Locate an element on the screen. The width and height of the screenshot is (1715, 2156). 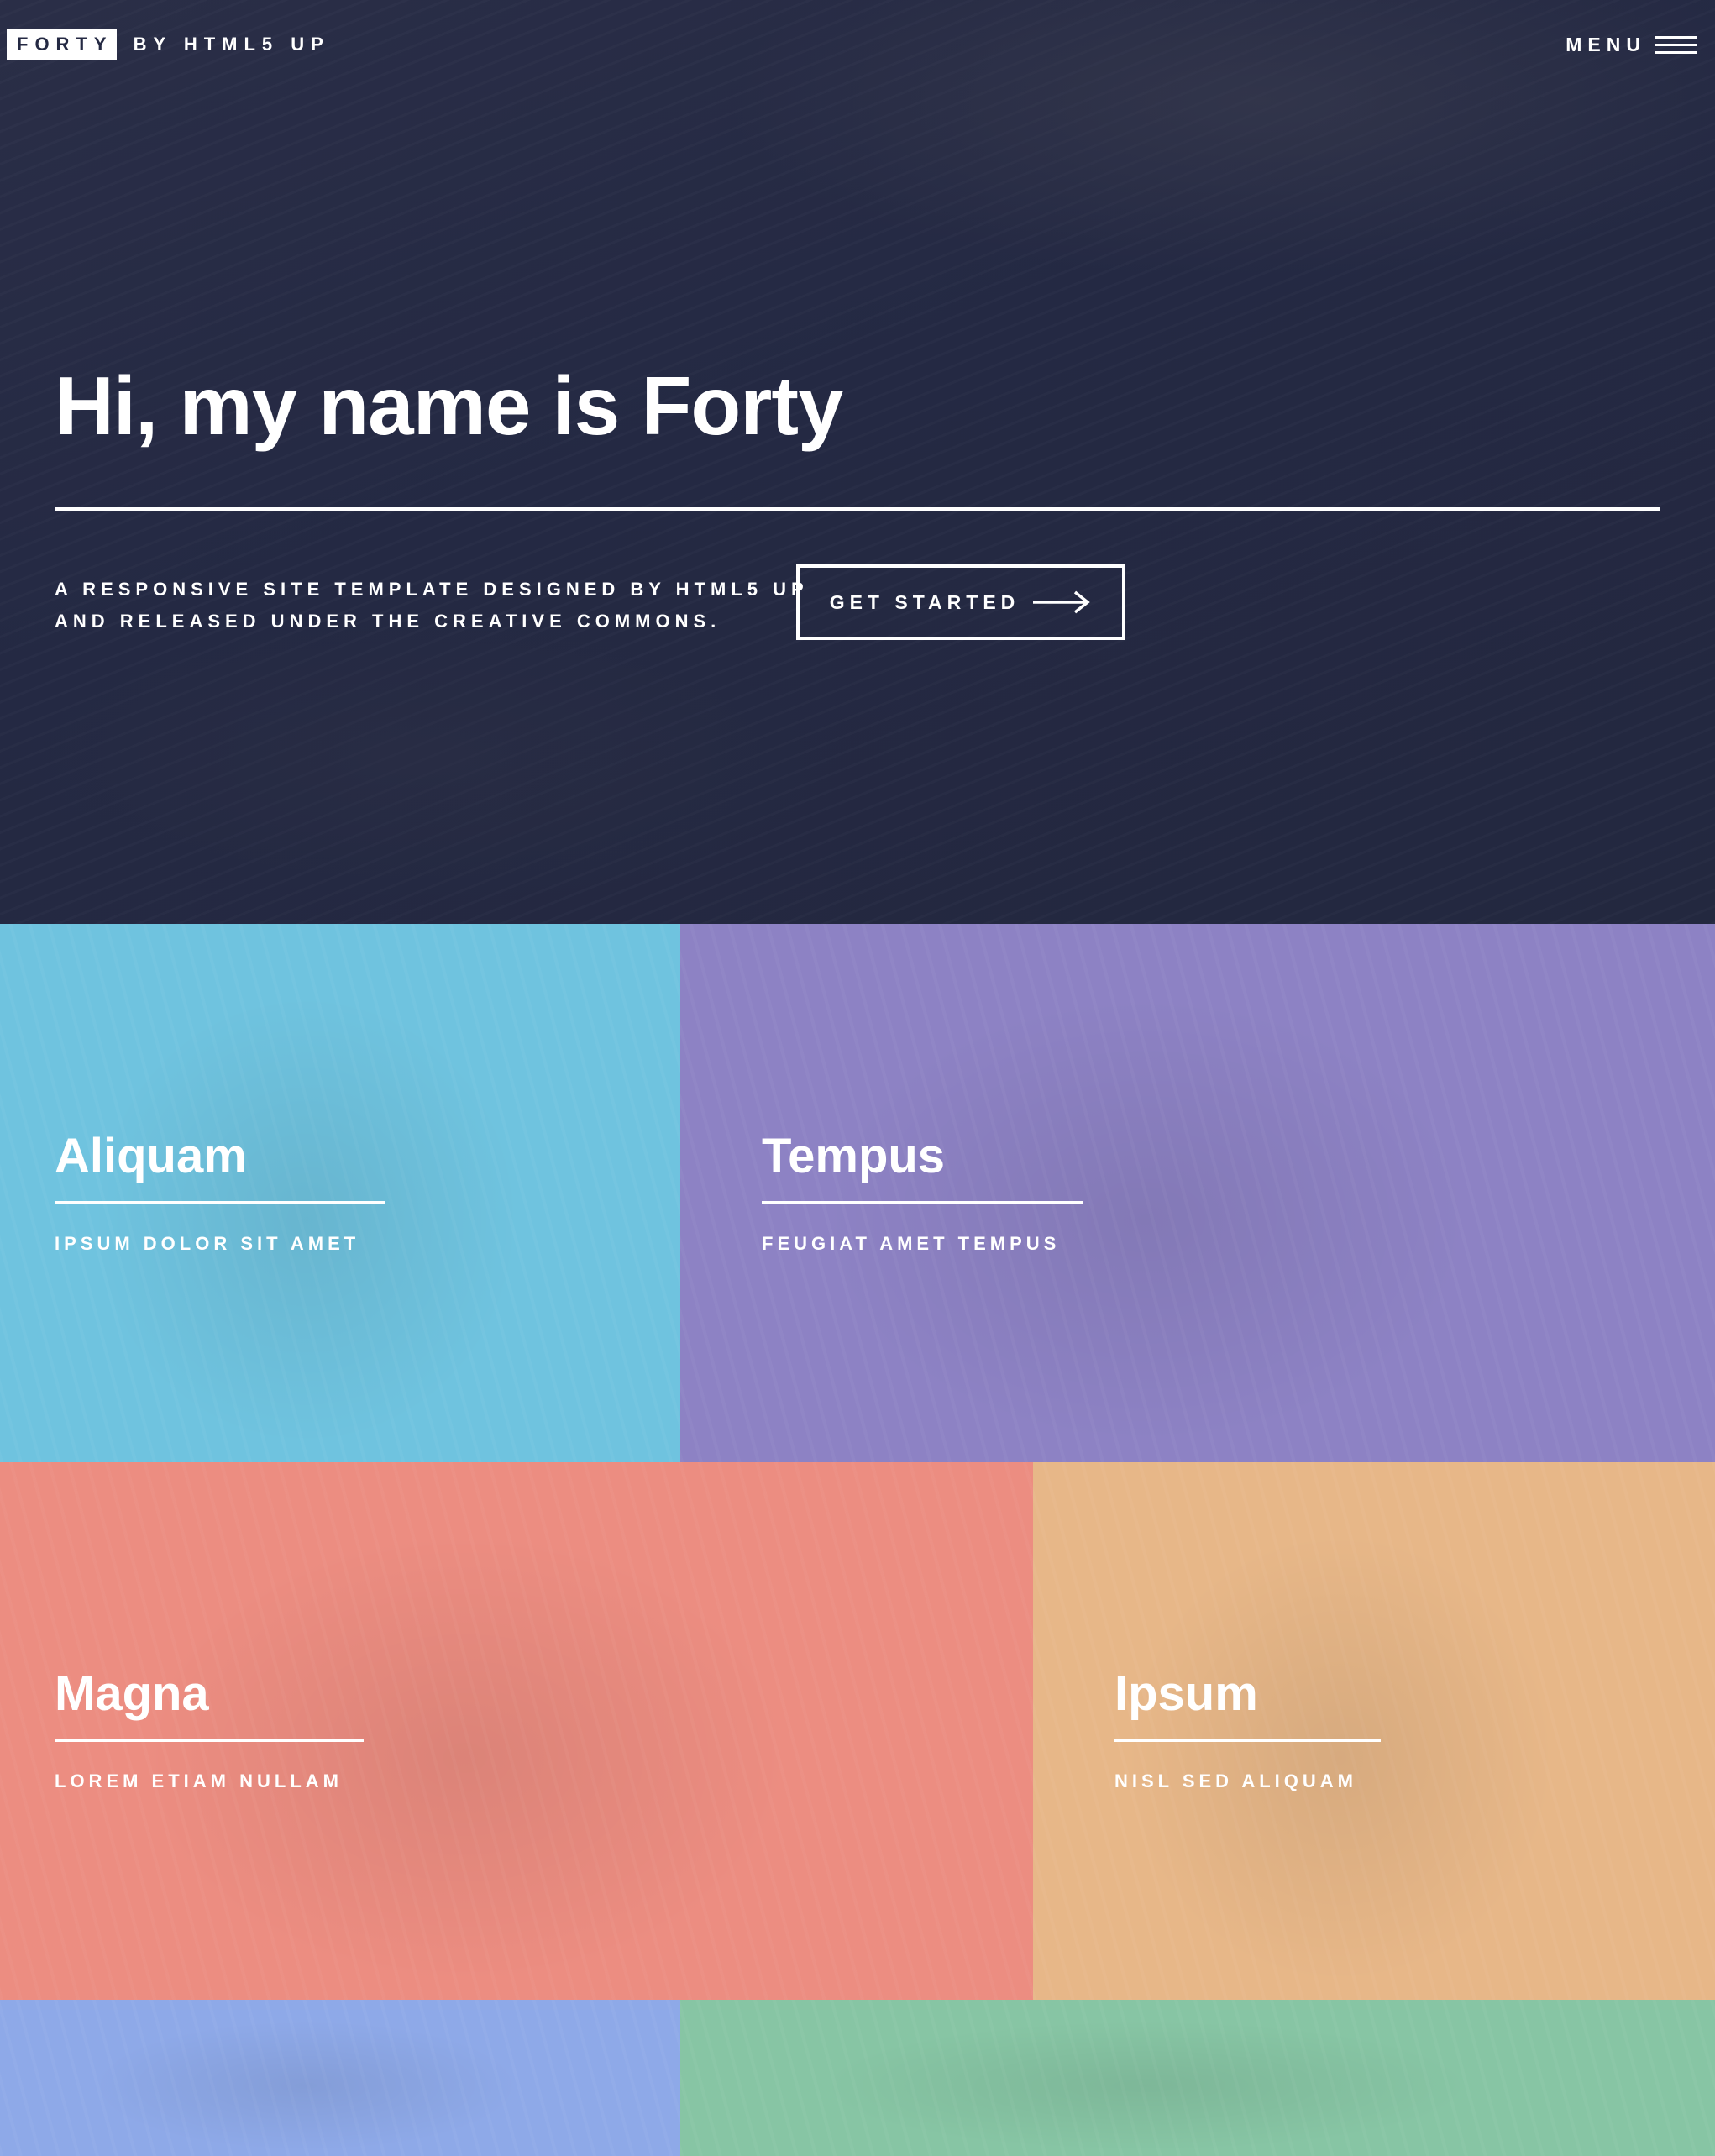
tile-subtitle: IPSUM DOLOR SIT AMET is located at coordinates (207, 1243).